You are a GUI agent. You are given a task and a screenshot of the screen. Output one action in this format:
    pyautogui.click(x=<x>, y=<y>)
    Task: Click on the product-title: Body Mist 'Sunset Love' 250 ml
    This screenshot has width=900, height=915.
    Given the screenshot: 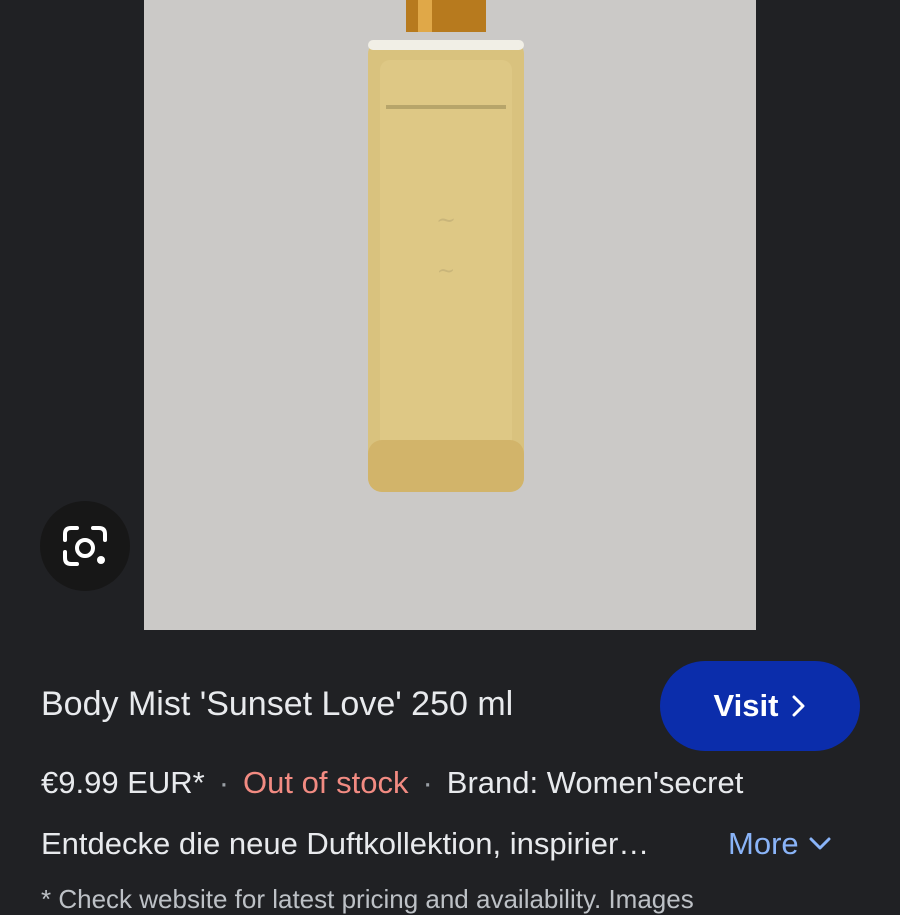 What is the action you would take?
    pyautogui.click(x=277, y=704)
    